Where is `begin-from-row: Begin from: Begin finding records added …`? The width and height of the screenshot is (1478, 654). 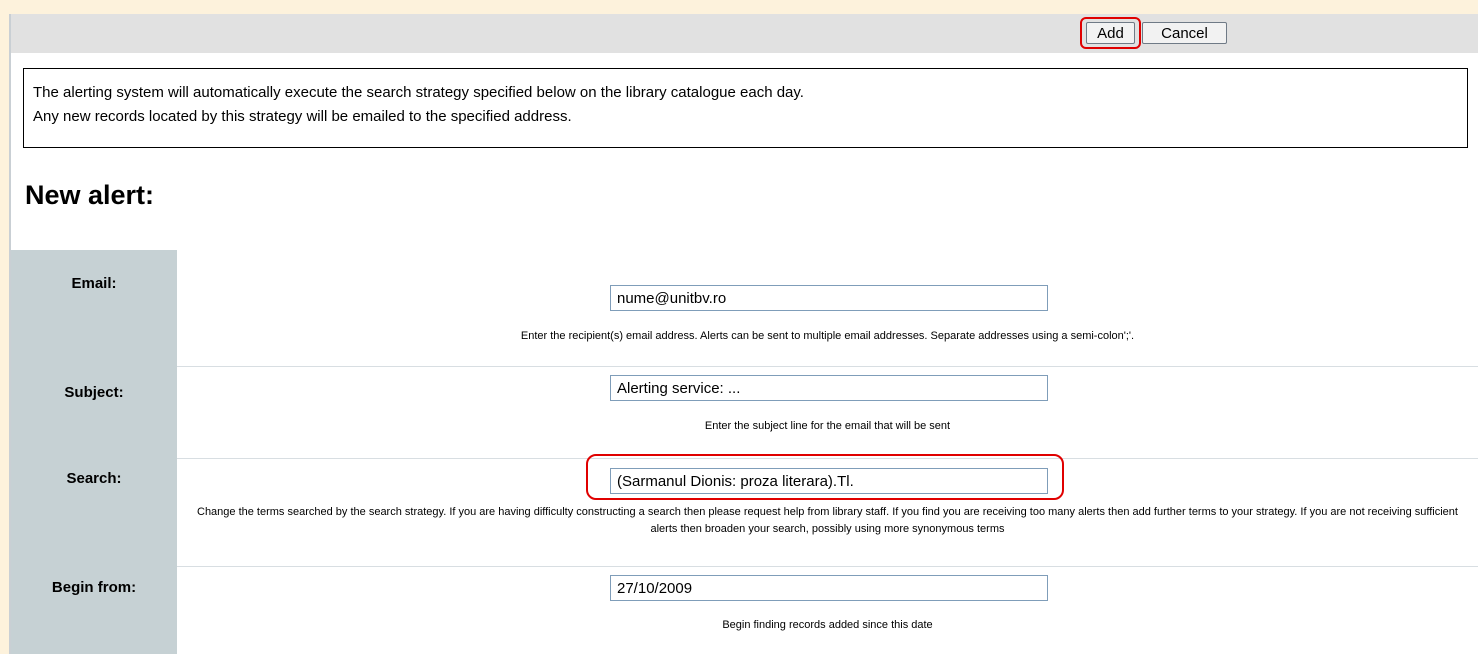
begin-from-row: Begin from: Begin finding records added … is located at coordinates (744, 610).